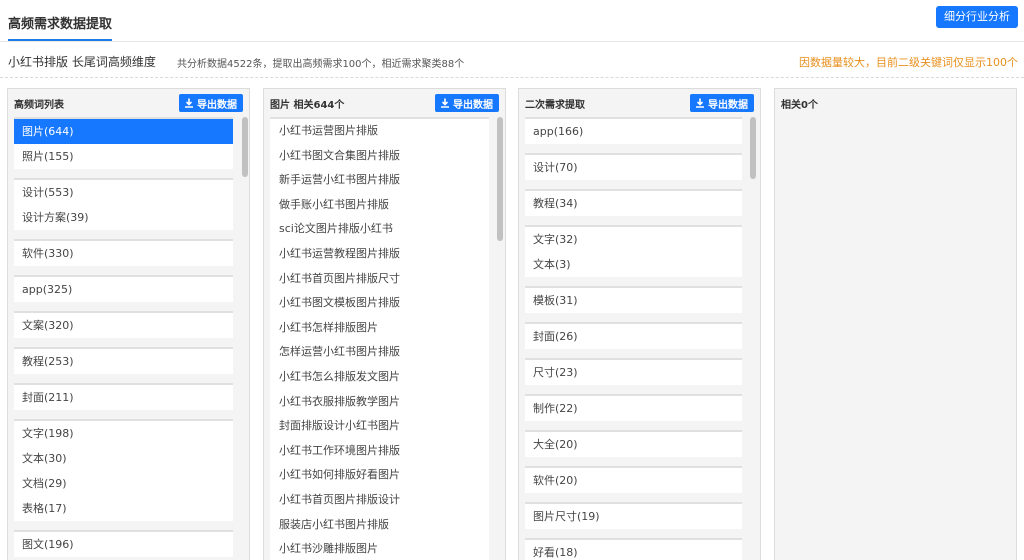 Image resolution: width=1024 pixels, height=560 pixels. Describe the element at coordinates (123, 544) in the screenshot. I see `keyword-item: 图文(196)` at that location.